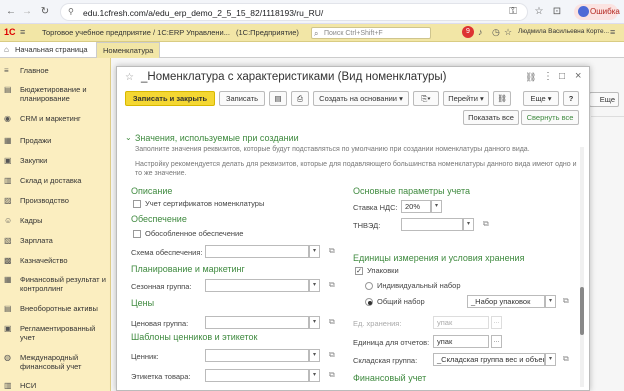 The image size is (624, 391). What do you see at coordinates (28, 385) in the screenshot?
I see `sidebar-item-label: НСИ` at bounding box center [28, 385].